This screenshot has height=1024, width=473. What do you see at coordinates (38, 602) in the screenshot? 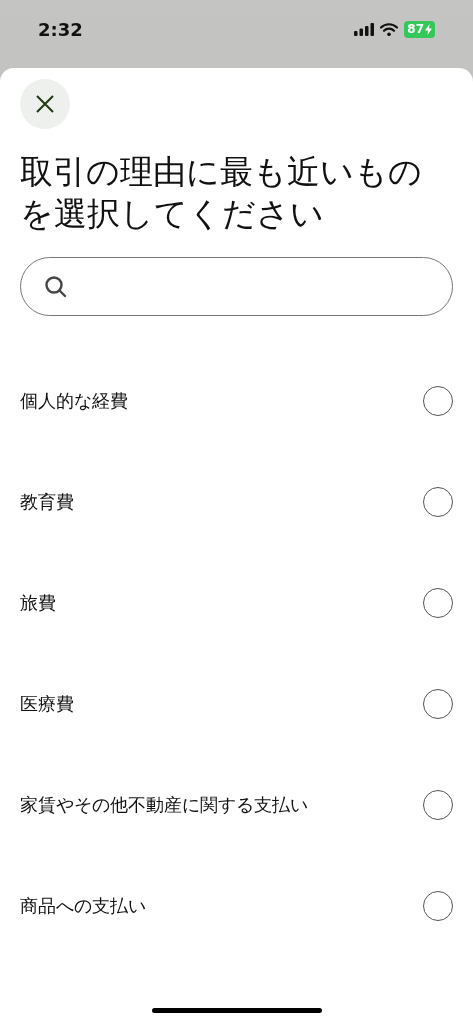
I see `option-label: 旅費` at bounding box center [38, 602].